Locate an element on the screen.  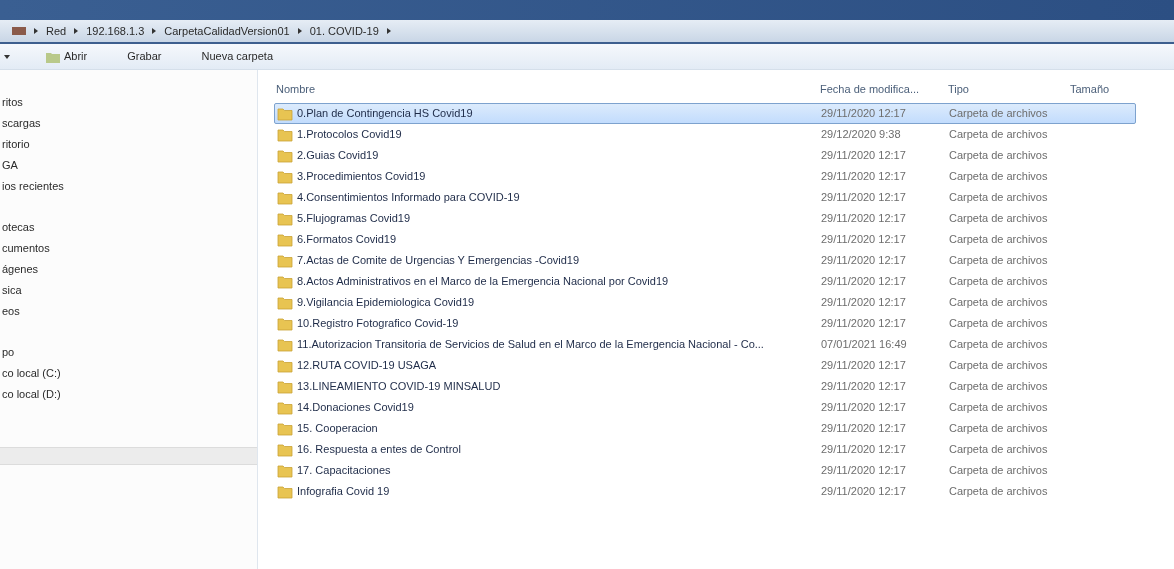
file-name: 3.Procedimientos Covid19 is located at coordinates (361, 177).